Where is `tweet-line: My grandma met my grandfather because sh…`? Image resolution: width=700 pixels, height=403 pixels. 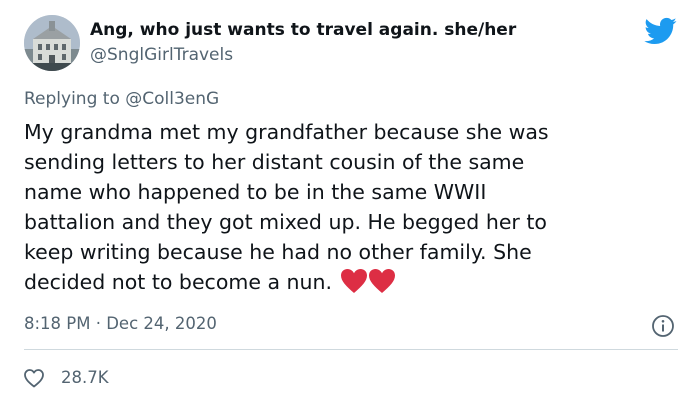 tweet-line: My grandma met my grandfather because sh… is located at coordinates (286, 132).